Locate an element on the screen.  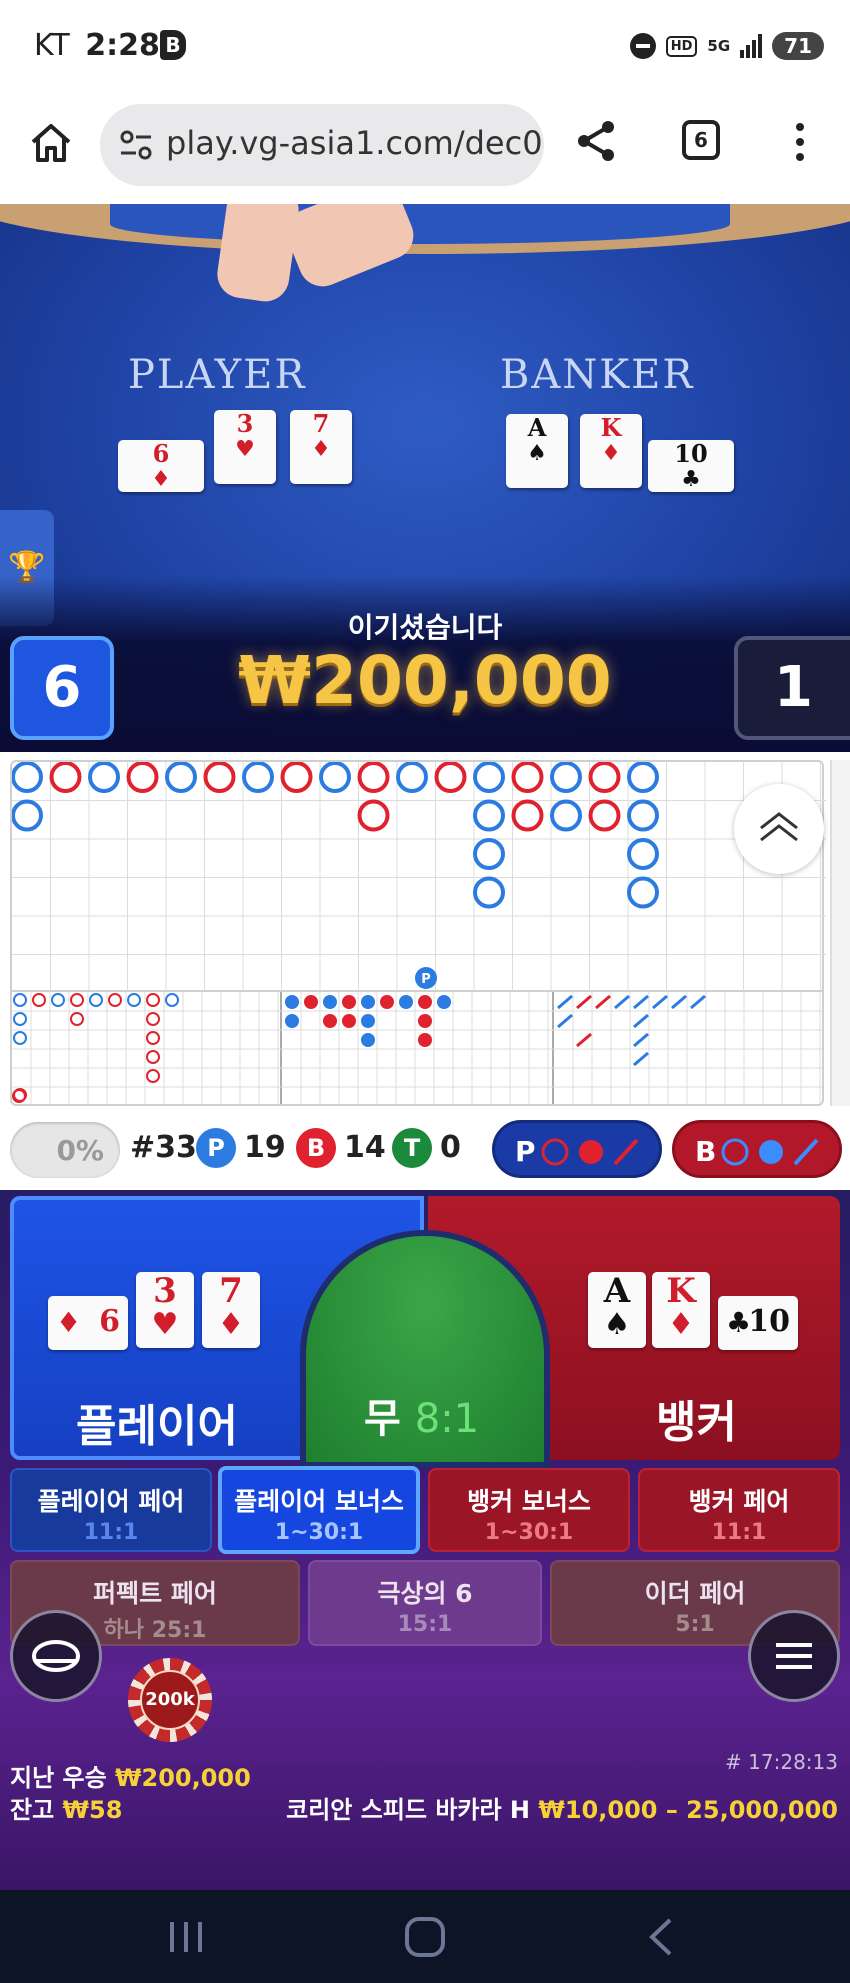
card-rank: A is located at coordinates (617, 1291).